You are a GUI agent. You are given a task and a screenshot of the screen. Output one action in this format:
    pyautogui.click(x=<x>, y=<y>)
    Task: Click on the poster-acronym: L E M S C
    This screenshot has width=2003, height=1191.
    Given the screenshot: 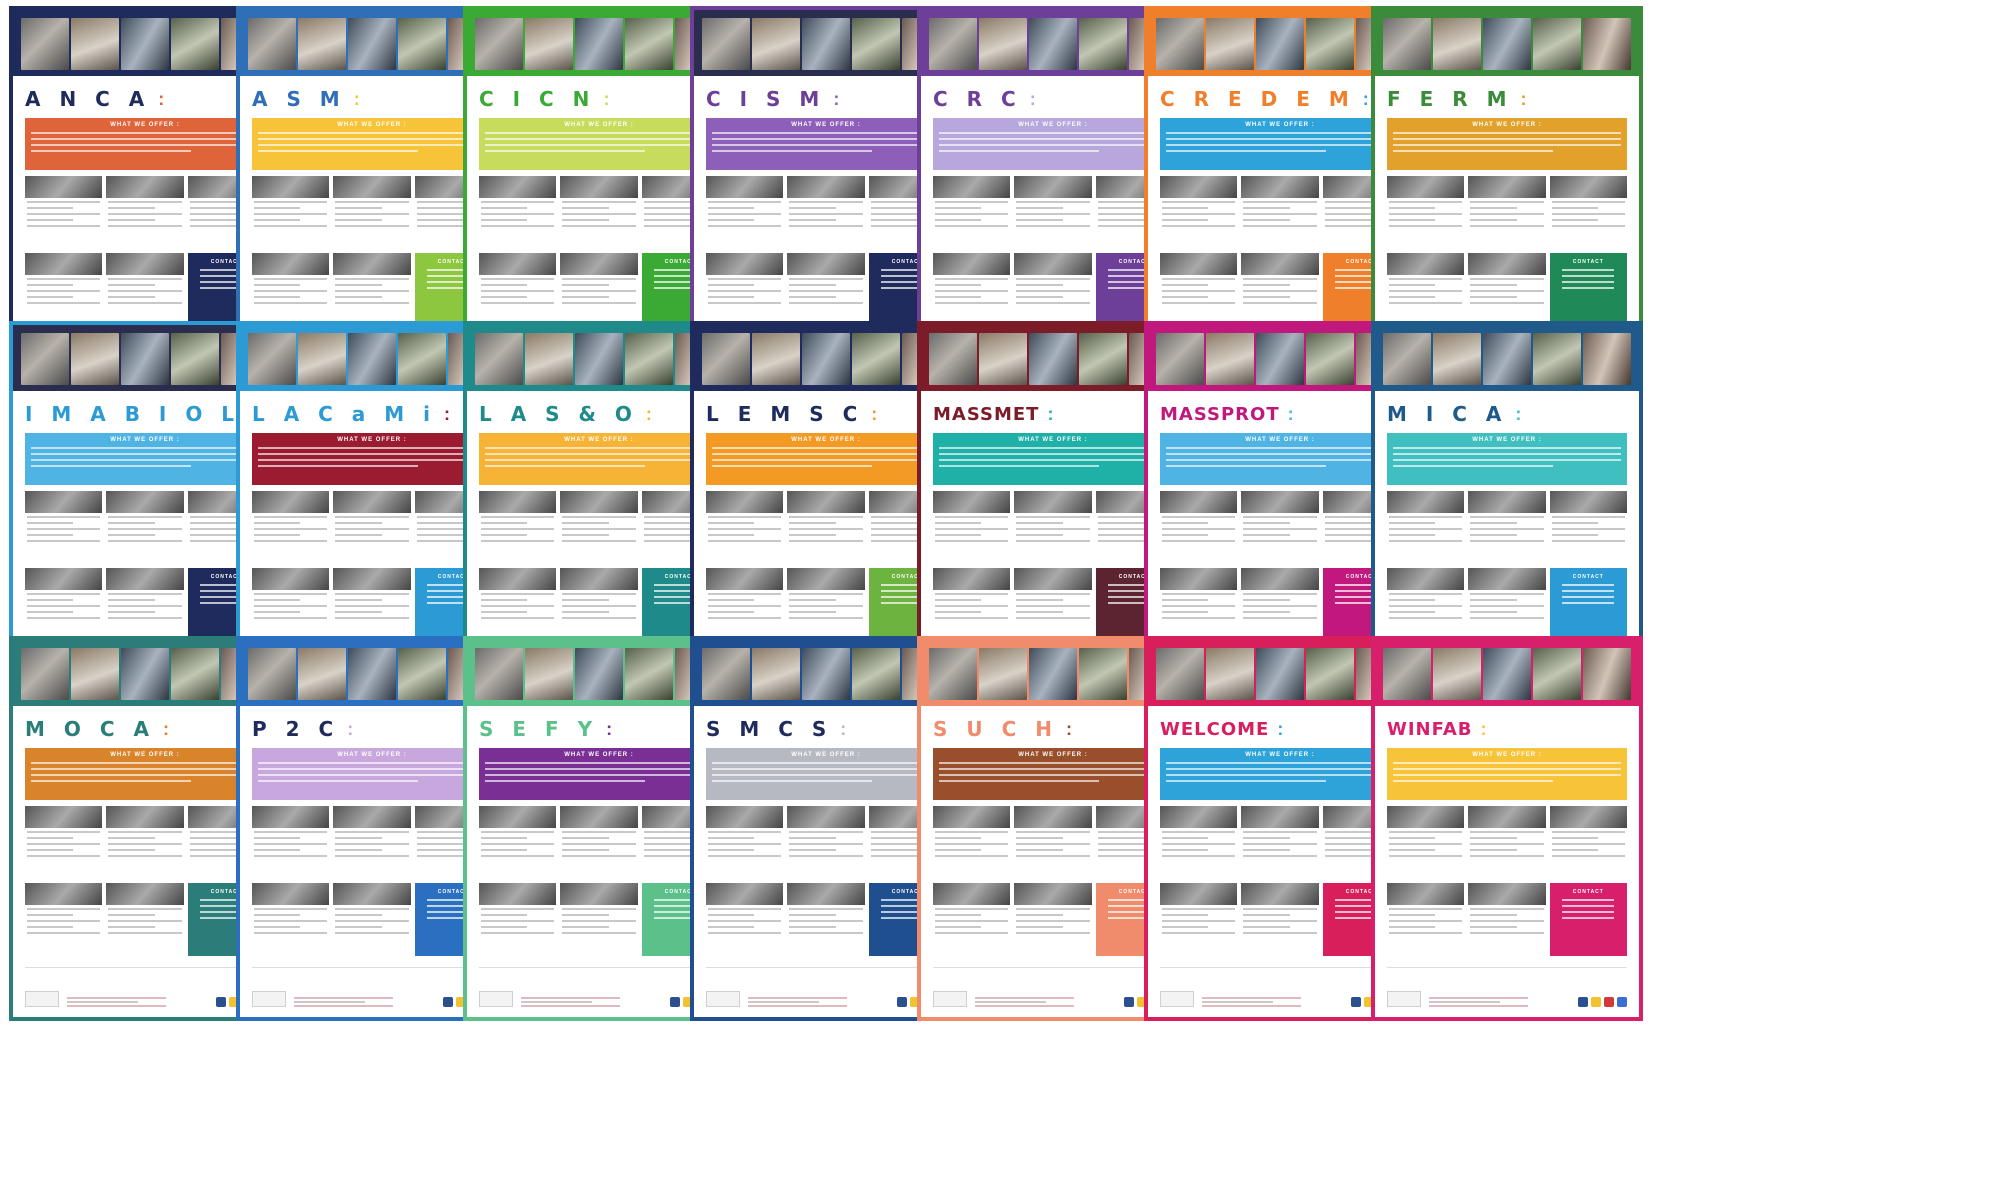 What is the action you would take?
    pyautogui.click(x=785, y=414)
    